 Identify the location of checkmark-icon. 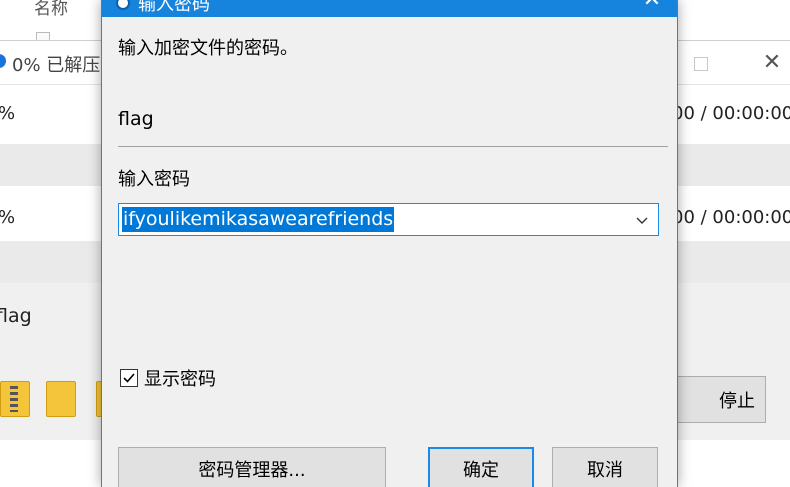
(129, 378).